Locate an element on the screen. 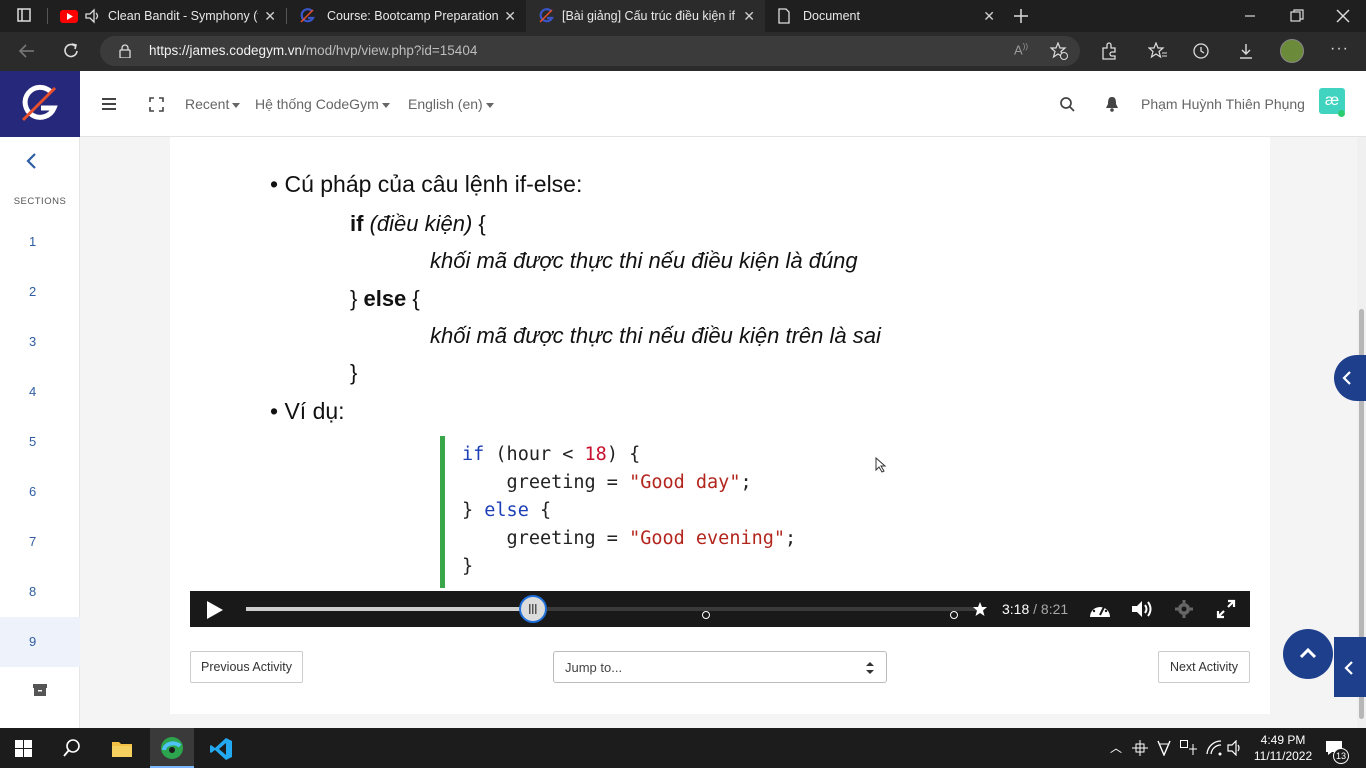 This screenshot has width=1366, height=768. file-explorer-icon is located at coordinates (122, 748).